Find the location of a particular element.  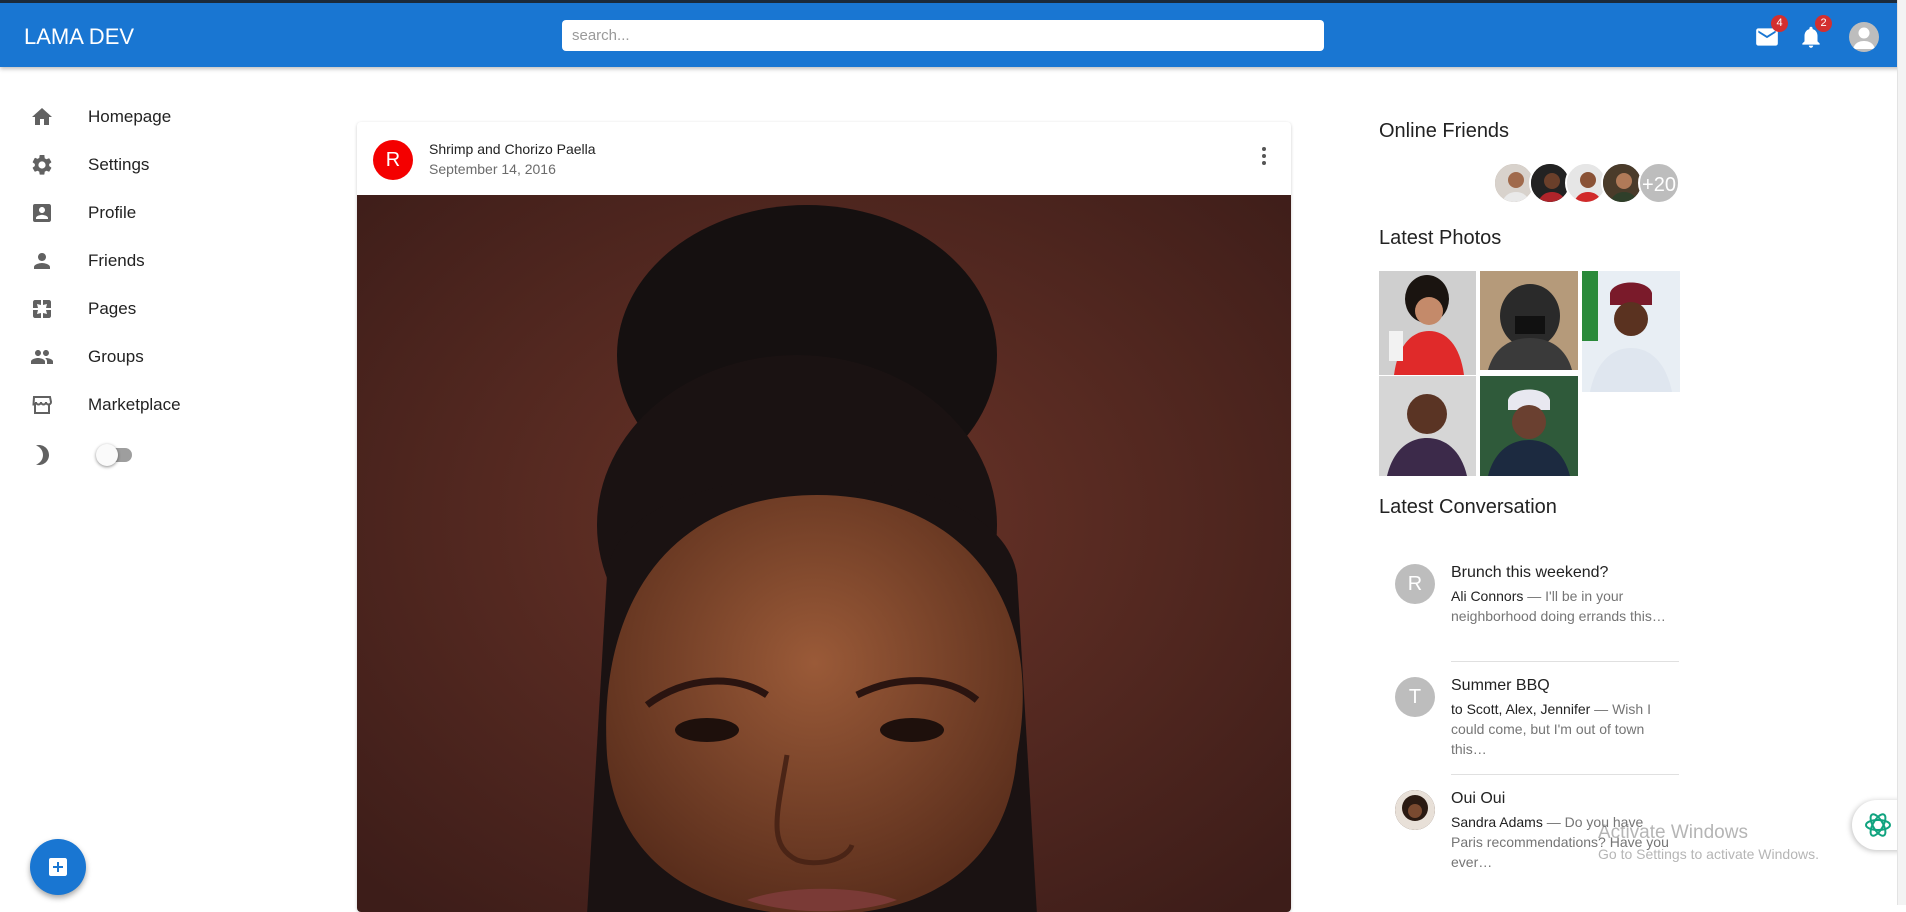

mail-button: 4 is located at coordinates (1771, 32).